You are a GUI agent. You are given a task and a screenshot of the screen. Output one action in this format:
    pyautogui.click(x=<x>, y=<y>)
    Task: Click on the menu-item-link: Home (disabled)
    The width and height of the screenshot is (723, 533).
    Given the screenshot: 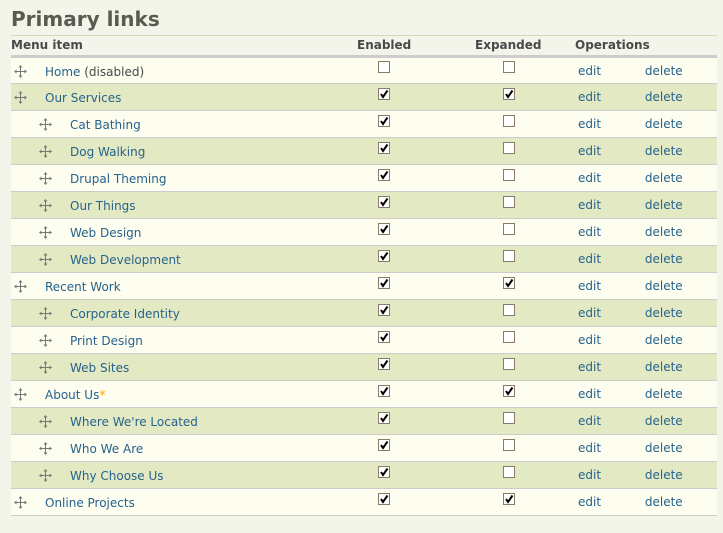 What is the action you would take?
    pyautogui.click(x=94, y=72)
    